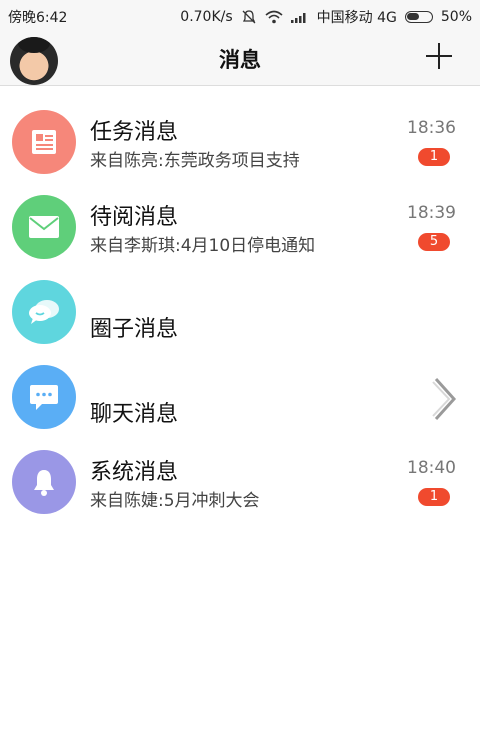  Describe the element at coordinates (175, 501) in the screenshot. I see `item-subtitle: 来自陈婕:5月冲刺大会` at that location.